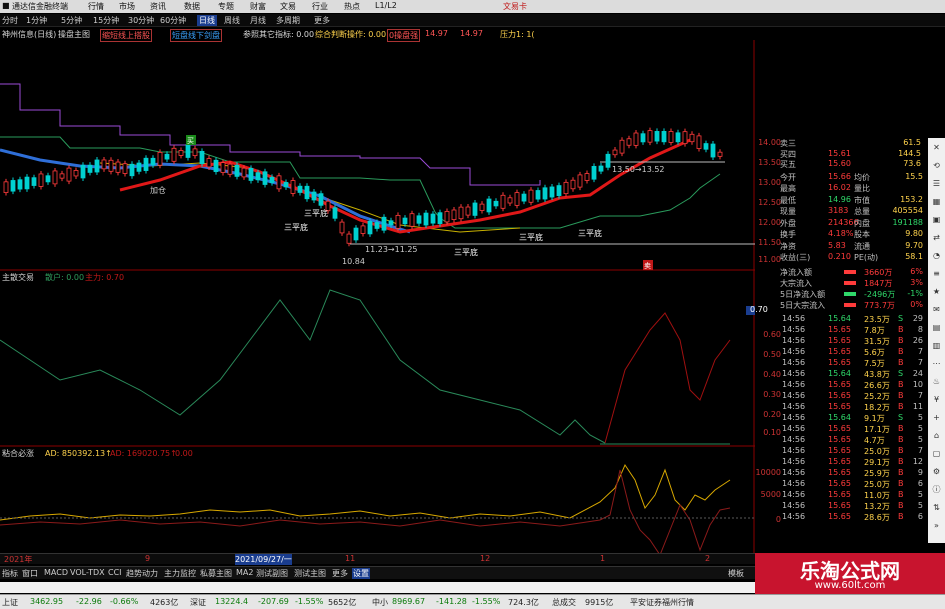 The width and height of the screenshot is (945, 609). I want to click on menu-wenyika: 文易卡, so click(515, 6).